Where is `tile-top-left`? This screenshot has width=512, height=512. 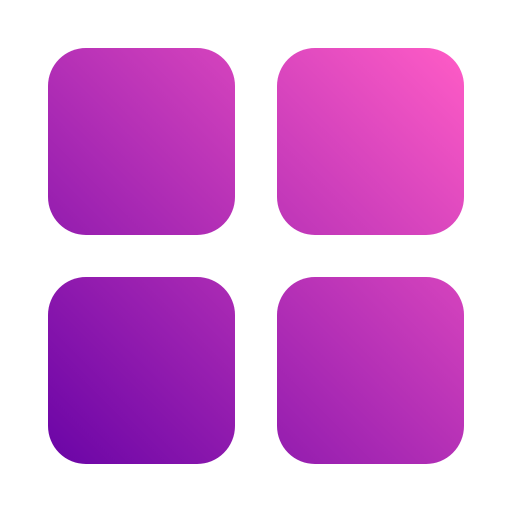
tile-top-left is located at coordinates (141, 141).